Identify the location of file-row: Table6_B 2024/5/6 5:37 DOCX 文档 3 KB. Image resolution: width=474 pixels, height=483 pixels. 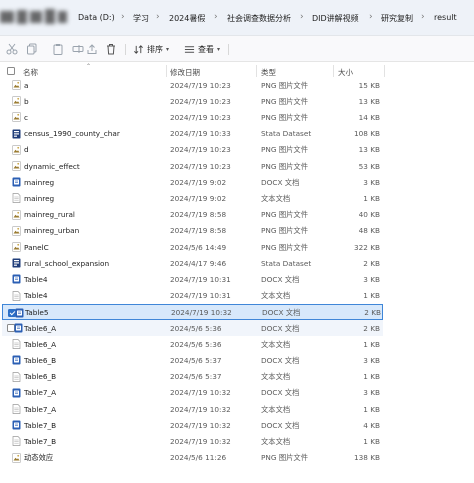
(237, 360).